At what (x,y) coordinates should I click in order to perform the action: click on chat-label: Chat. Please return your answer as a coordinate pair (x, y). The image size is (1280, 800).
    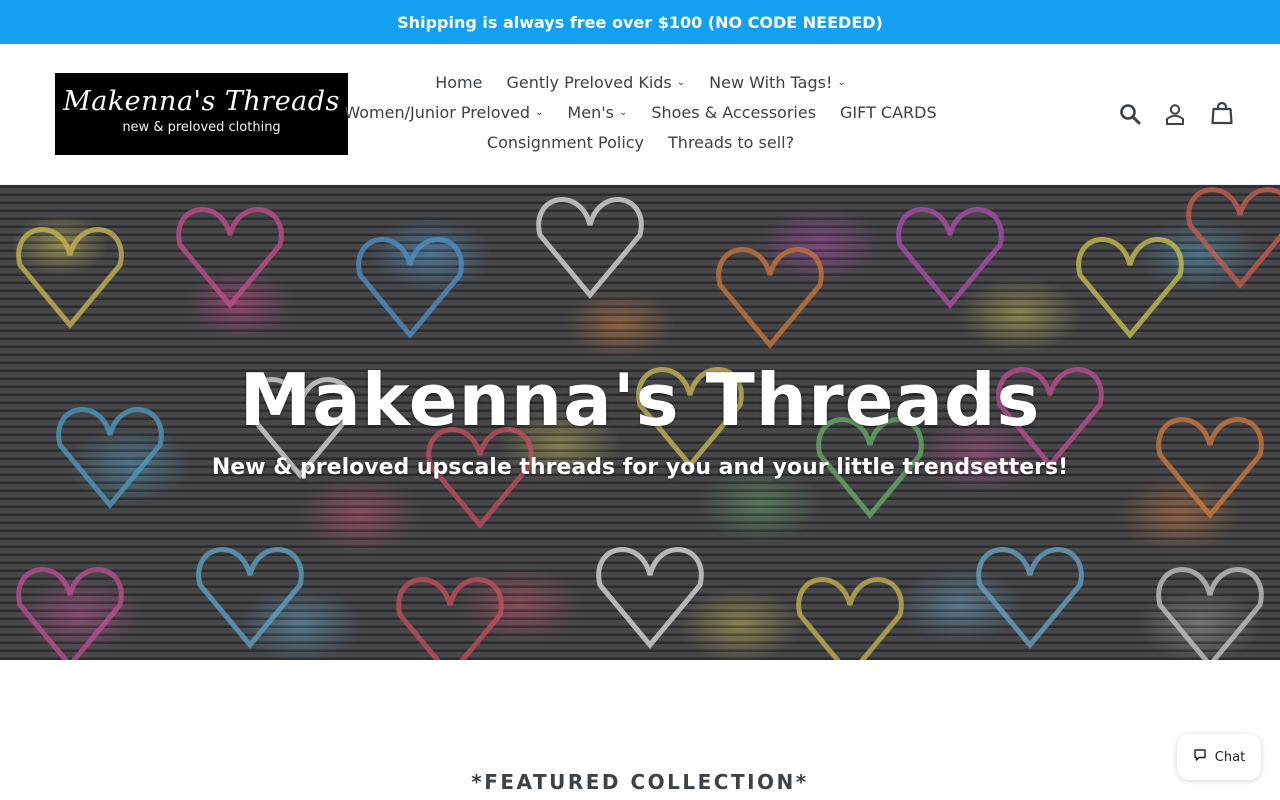
    Looking at the image, I should click on (1230, 757).